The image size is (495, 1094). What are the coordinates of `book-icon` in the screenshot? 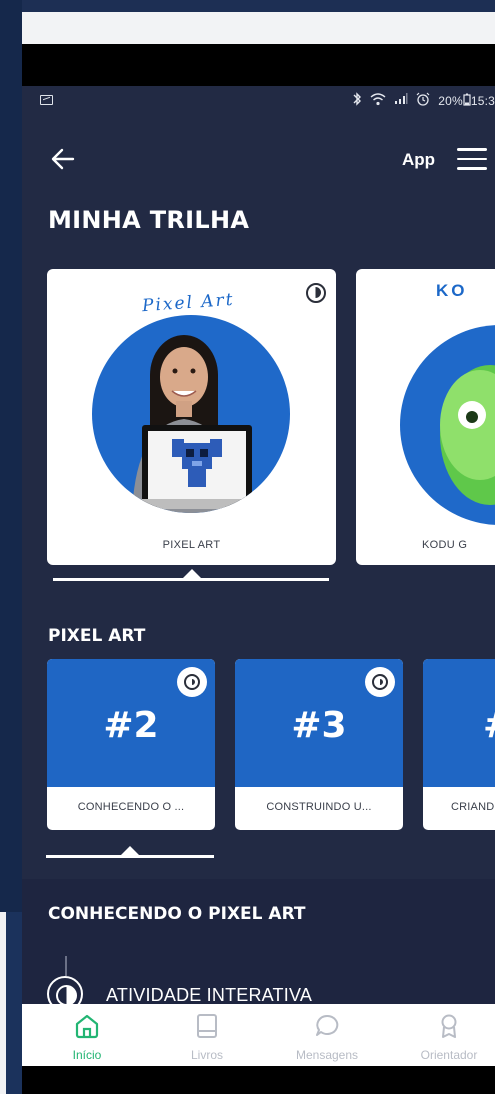 It's located at (207, 1026).